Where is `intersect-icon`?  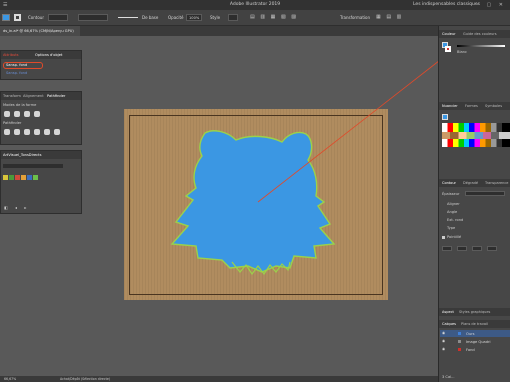
intersect-icon is located at coordinates (27, 114).